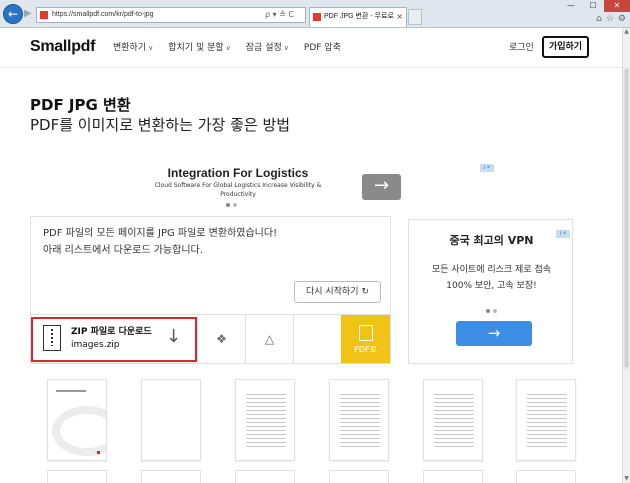 The image size is (630, 483). Describe the element at coordinates (79, 431) in the screenshot. I see `thumbnail-cover-graphic` at that location.